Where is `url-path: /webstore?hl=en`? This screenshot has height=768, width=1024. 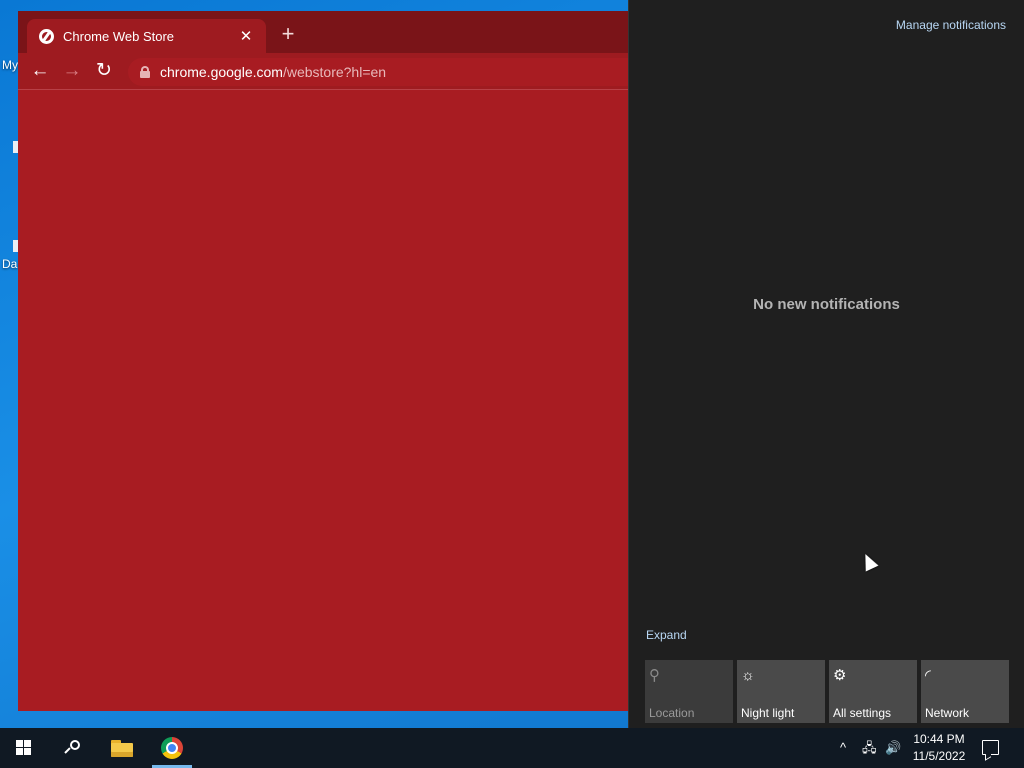 url-path: /webstore?hl=en is located at coordinates (334, 72).